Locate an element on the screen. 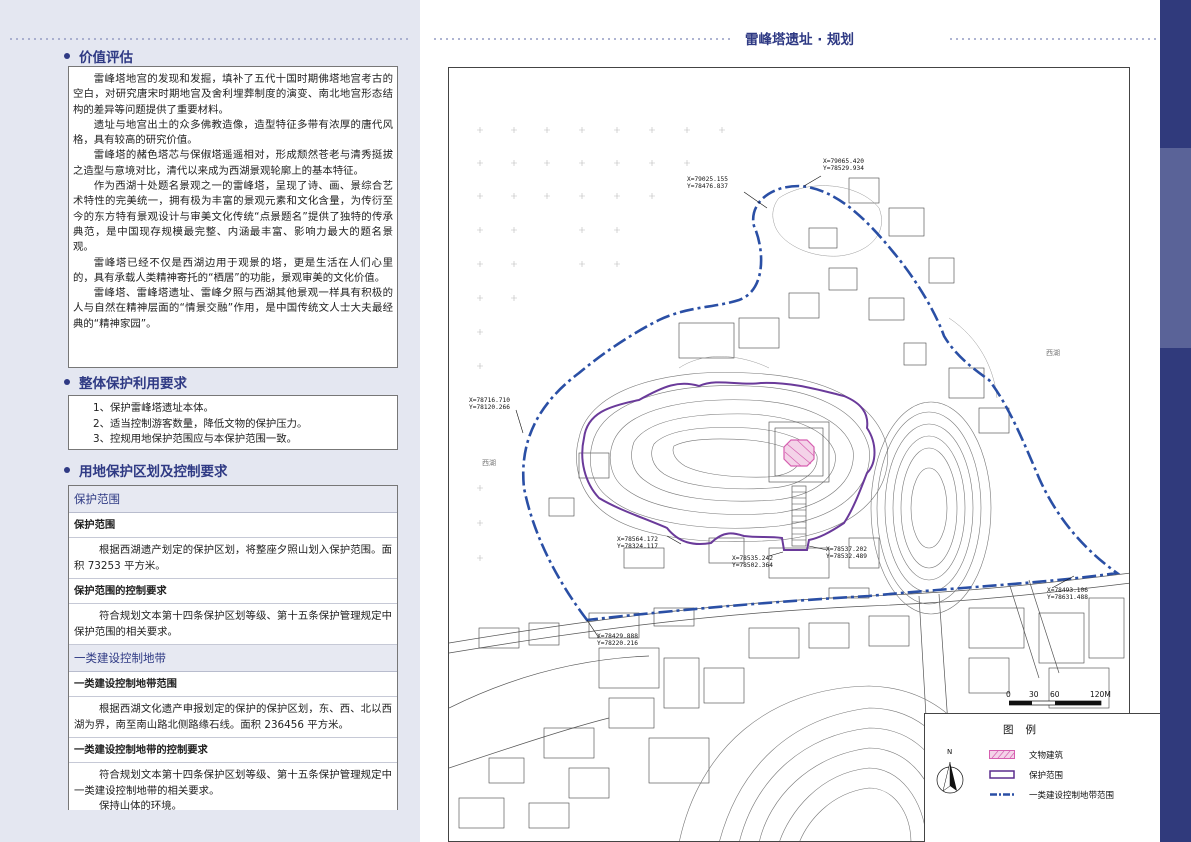 Image resolution: width=1191 pixels, height=842 pixels. zone1-title: 一类建设控制地带 is located at coordinates (233, 658).